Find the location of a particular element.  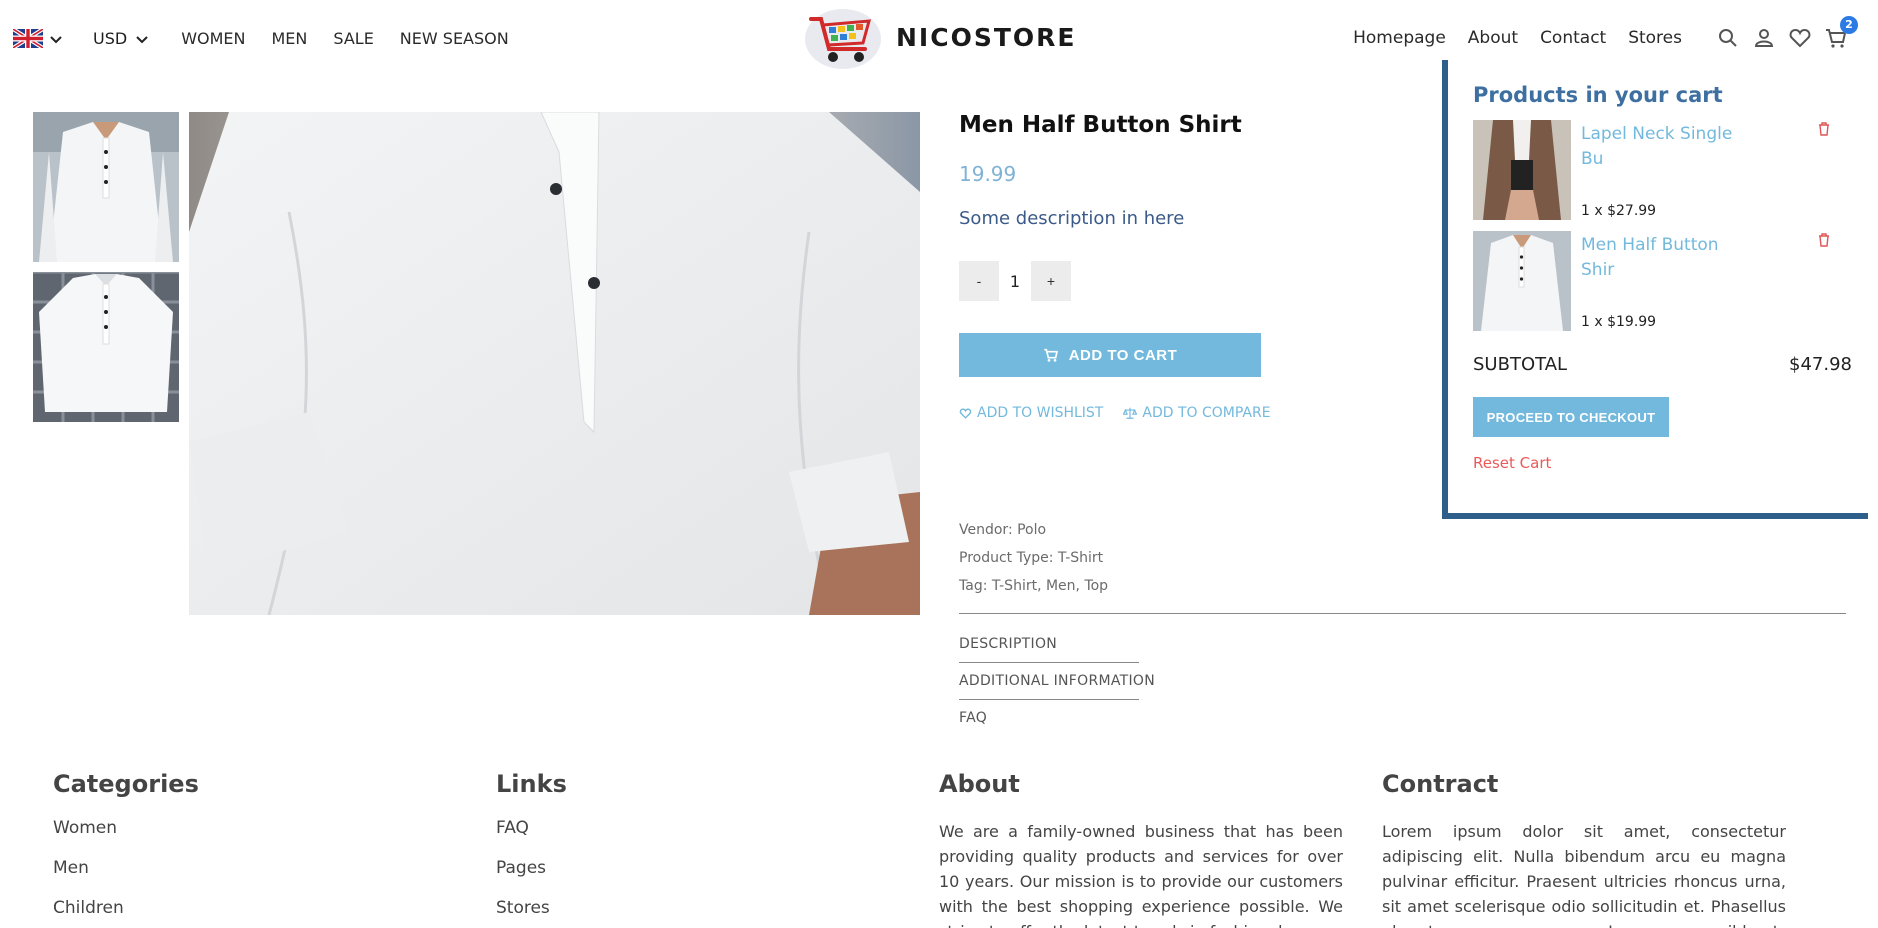

subtotal-value: $47.98 is located at coordinates (1820, 364).